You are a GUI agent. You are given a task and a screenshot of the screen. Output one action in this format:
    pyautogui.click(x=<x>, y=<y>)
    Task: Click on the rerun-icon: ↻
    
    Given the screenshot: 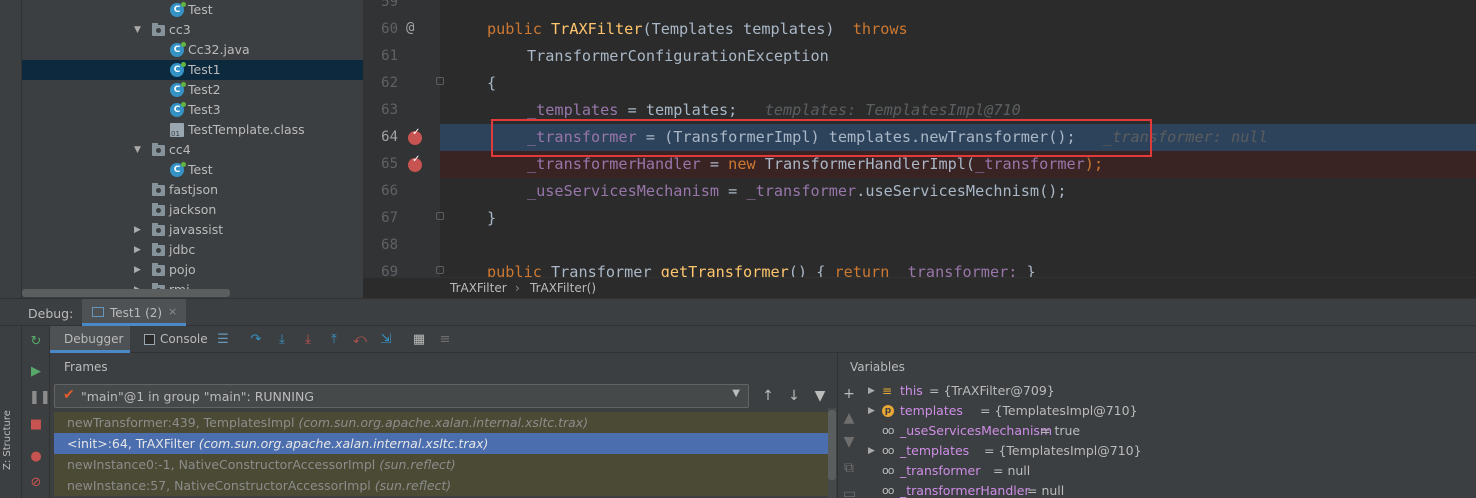 What is the action you would take?
    pyautogui.click(x=36, y=342)
    